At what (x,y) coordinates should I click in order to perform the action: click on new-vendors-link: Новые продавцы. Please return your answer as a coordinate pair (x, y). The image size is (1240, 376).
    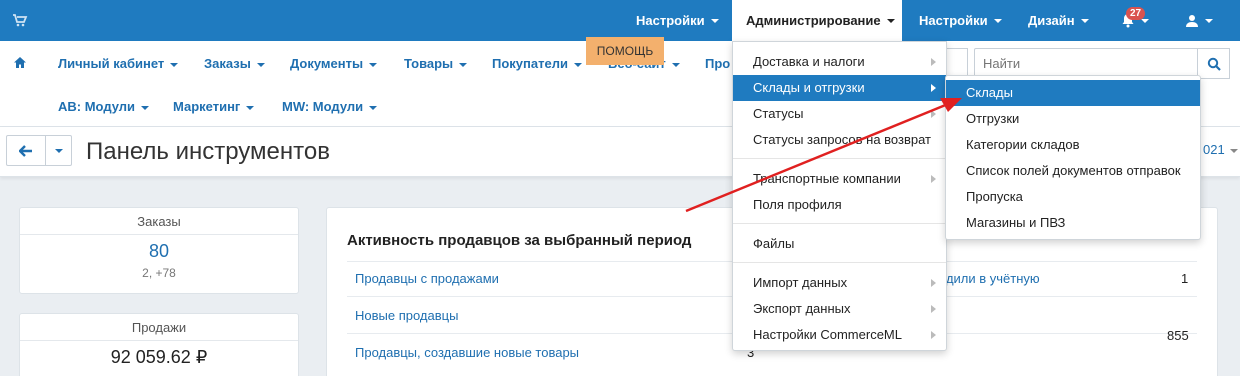
    Looking at the image, I should click on (406, 315).